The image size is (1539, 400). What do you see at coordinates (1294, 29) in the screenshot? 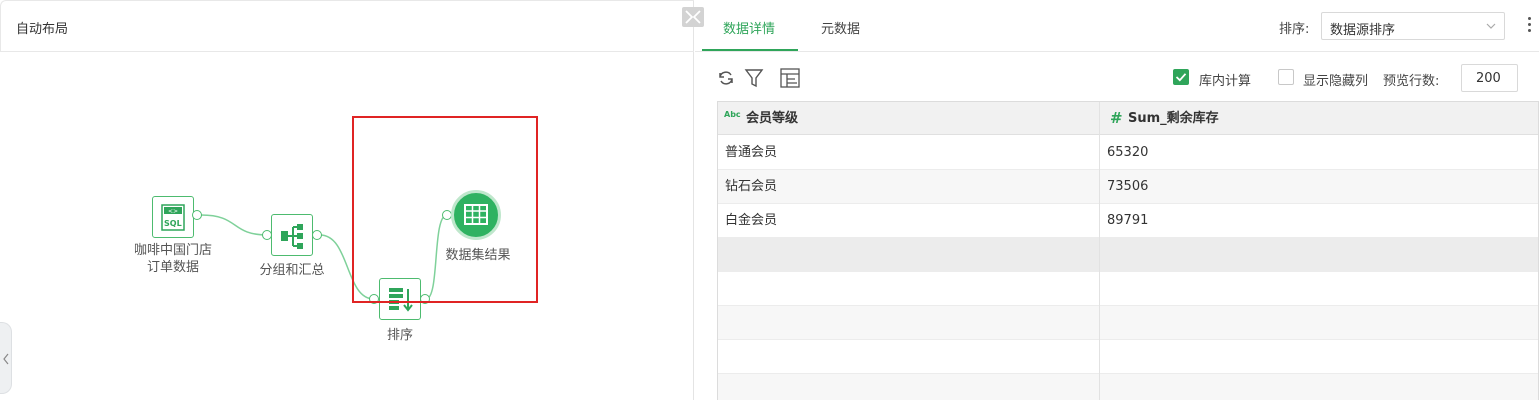
I see `sort-label: 排序:` at bounding box center [1294, 29].